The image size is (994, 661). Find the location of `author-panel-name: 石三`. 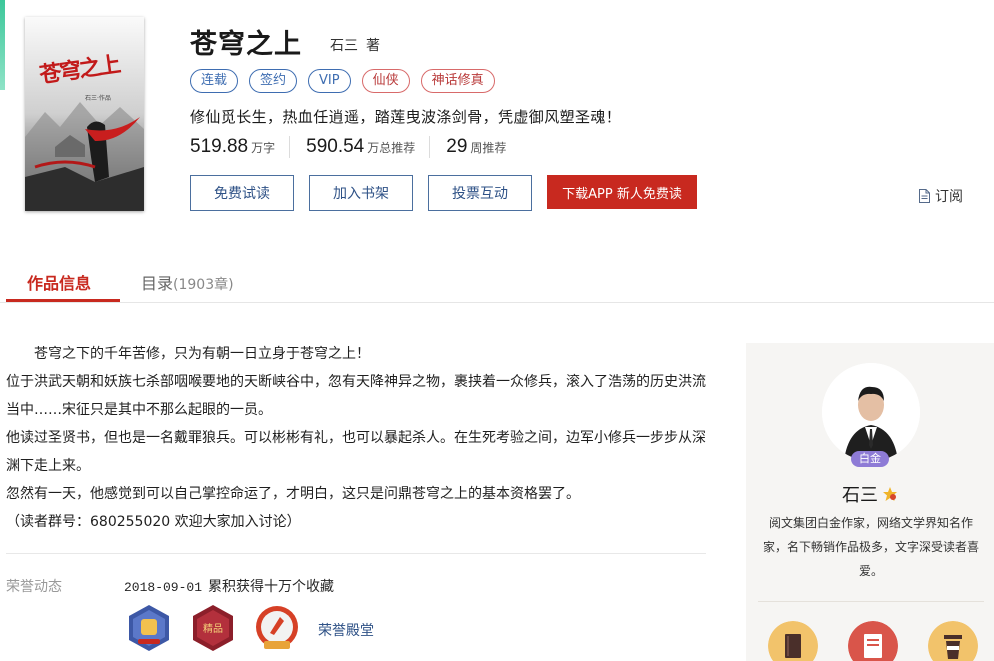

author-panel-name: 石三 is located at coordinates (870, 494).